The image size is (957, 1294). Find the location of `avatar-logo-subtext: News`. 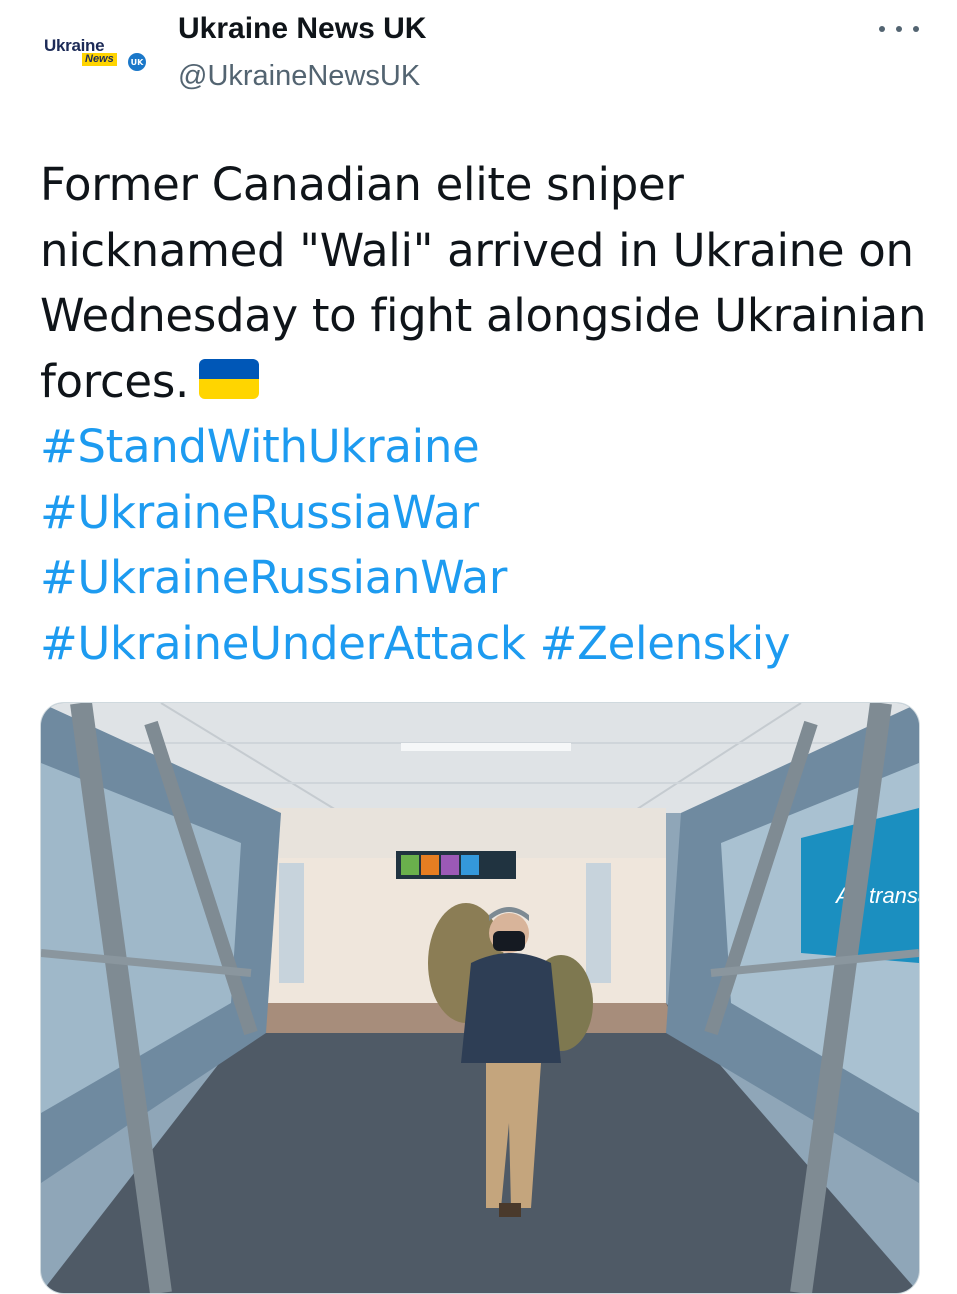

avatar-logo-subtext: News is located at coordinates (99, 59).